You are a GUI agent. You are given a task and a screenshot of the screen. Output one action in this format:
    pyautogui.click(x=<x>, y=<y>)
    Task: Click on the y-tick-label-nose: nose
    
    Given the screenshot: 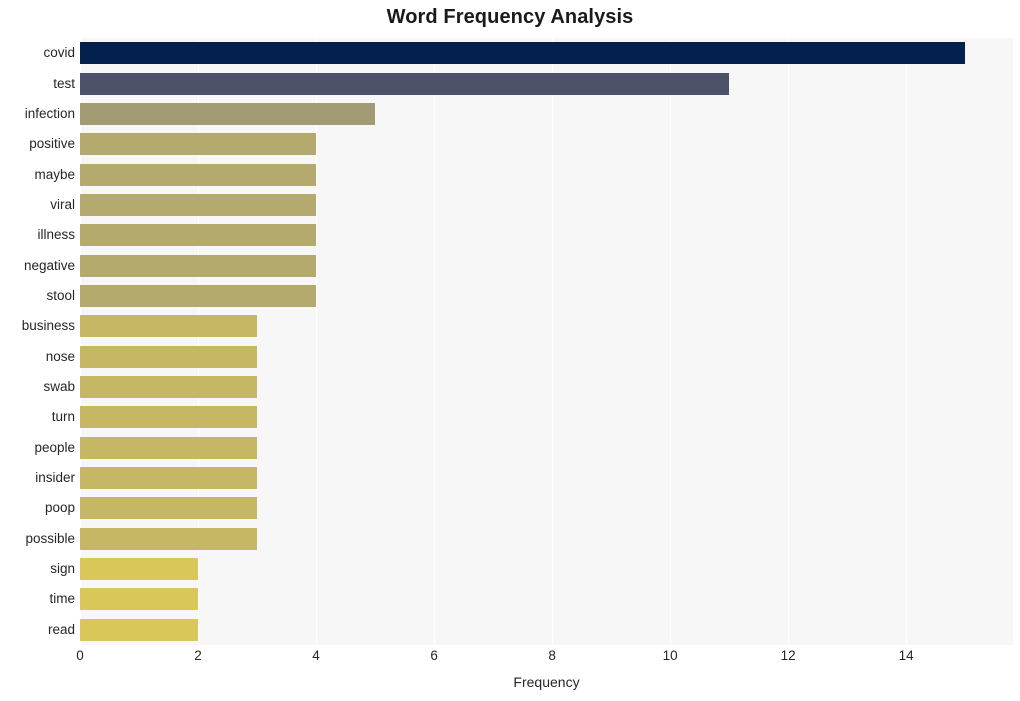 What is the action you would take?
    pyautogui.click(x=60, y=356)
    